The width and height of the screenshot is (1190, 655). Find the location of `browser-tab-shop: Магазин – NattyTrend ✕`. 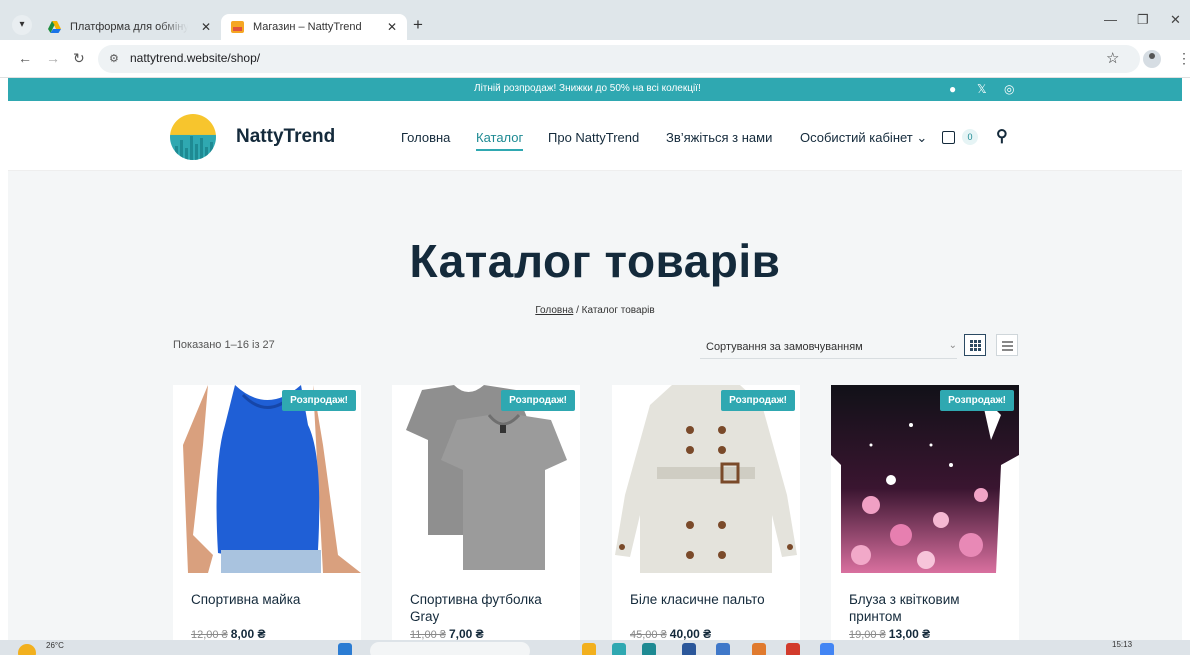

browser-tab-shop: Магазин – NattyTrend ✕ is located at coordinates (314, 27).